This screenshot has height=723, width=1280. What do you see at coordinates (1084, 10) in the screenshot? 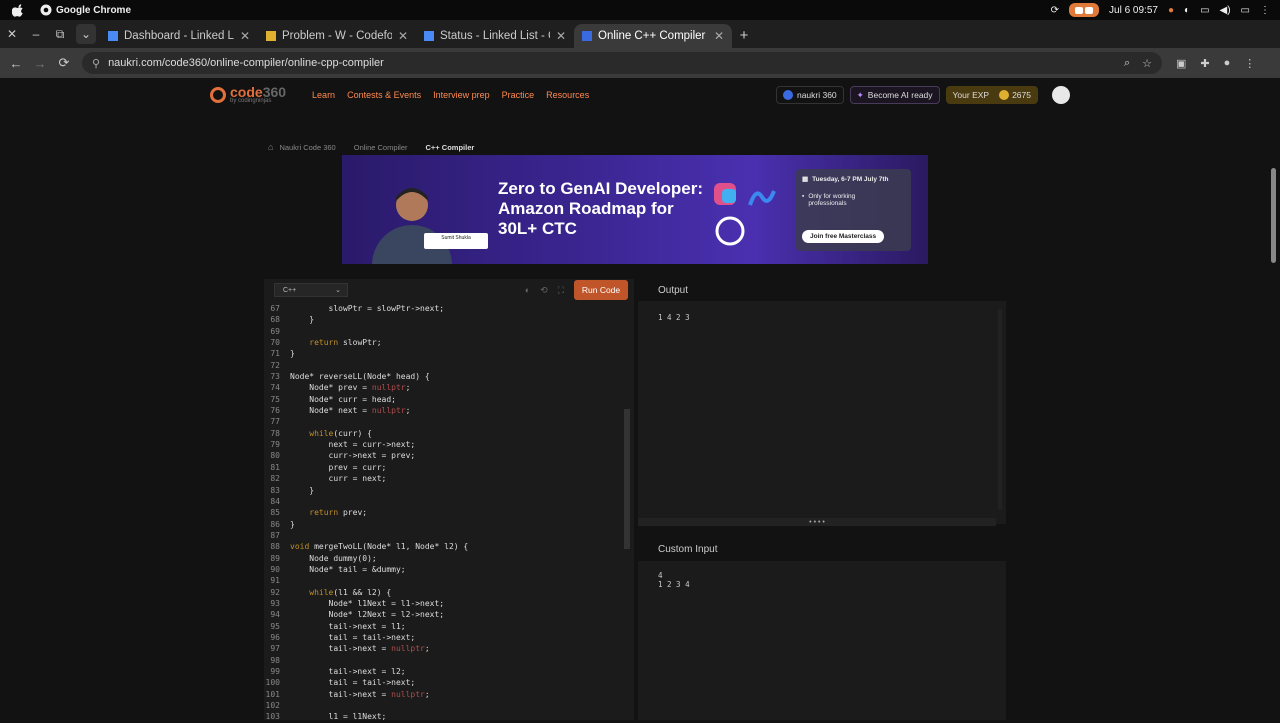
I see `recording-indicator` at bounding box center [1084, 10].